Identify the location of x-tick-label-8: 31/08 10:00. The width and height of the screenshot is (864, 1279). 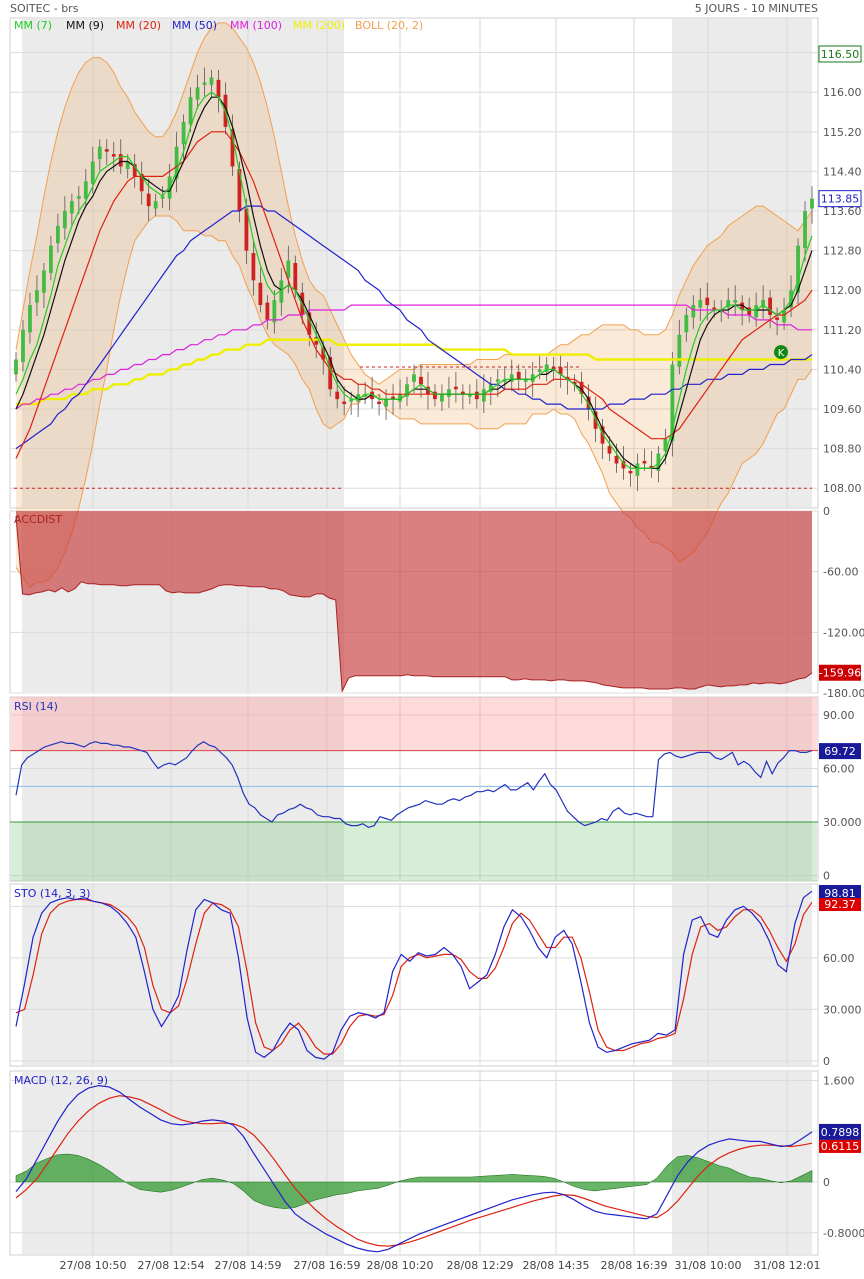
(708, 1265).